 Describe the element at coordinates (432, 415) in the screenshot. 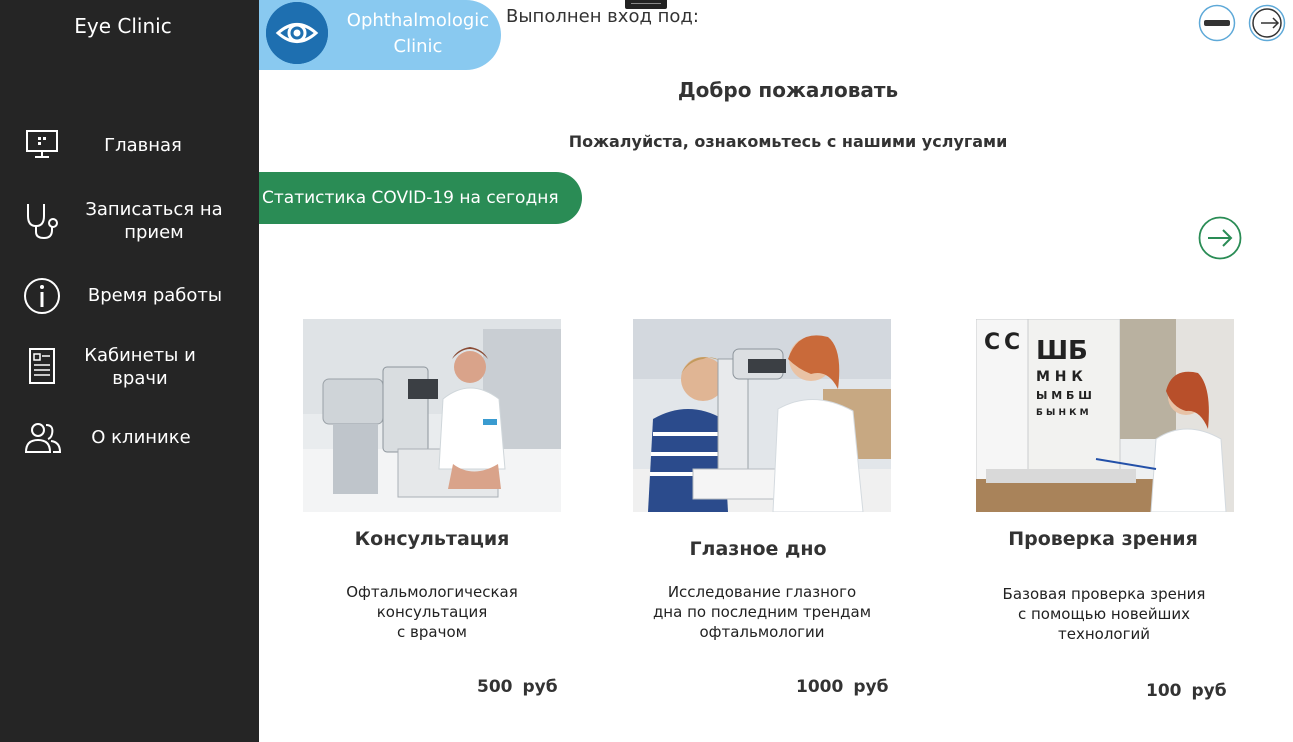

I see `consultation-photo` at that location.